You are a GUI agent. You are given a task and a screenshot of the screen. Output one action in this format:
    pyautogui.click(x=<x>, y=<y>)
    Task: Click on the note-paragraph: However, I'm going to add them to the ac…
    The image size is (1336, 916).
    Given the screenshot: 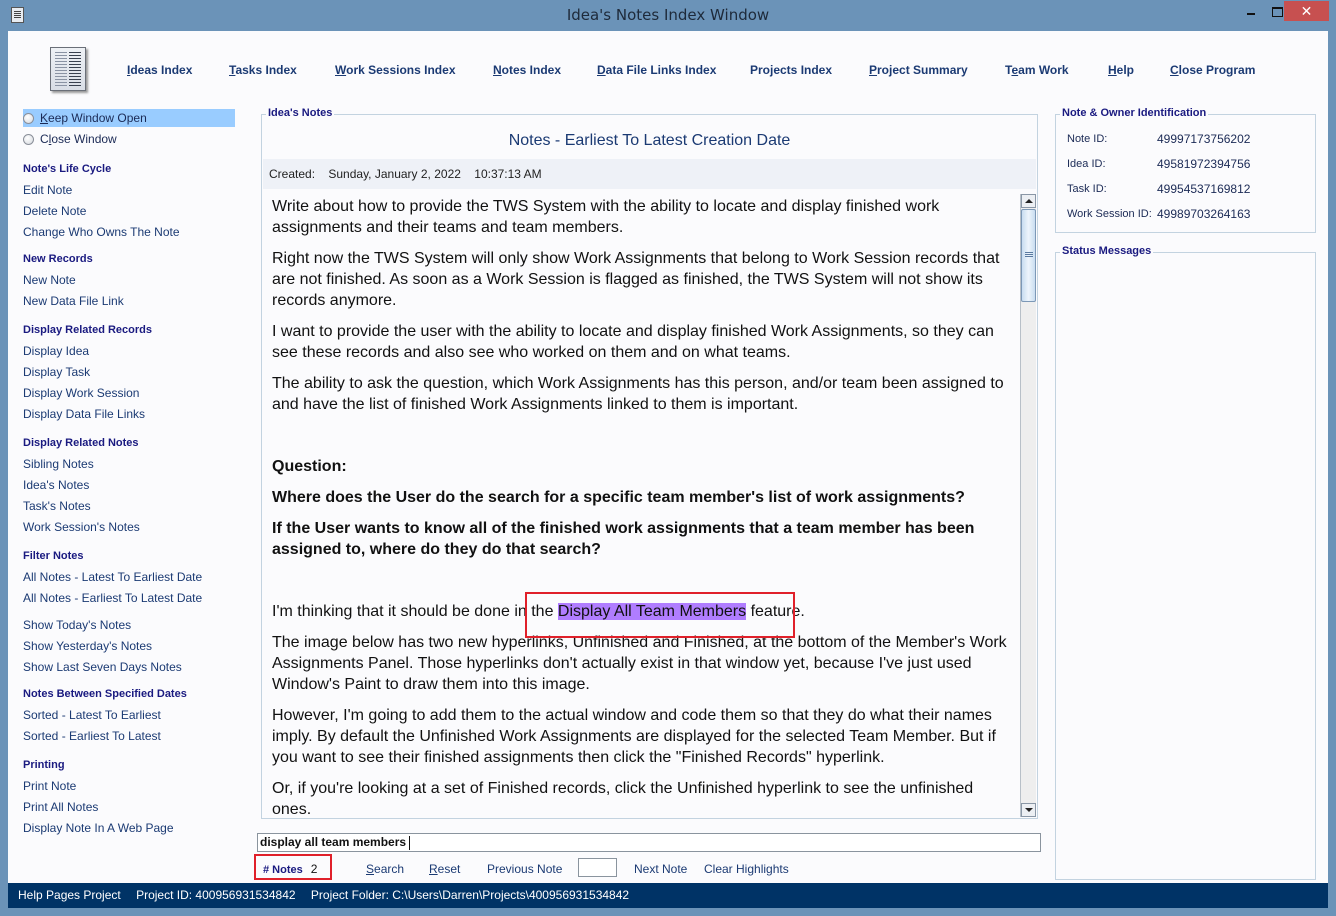 What is the action you would take?
    pyautogui.click(x=634, y=736)
    